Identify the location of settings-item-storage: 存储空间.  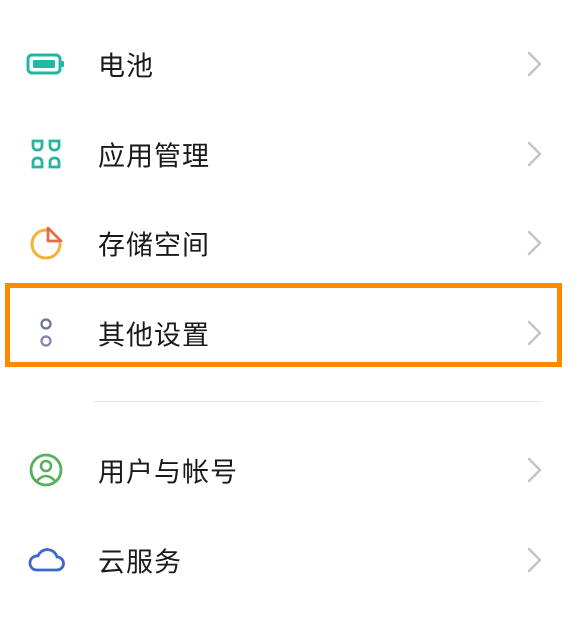
(290, 243).